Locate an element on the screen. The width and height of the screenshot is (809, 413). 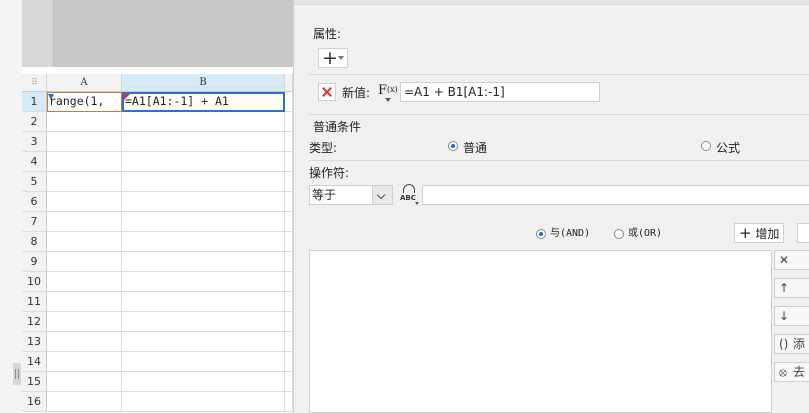
type-normal-radio is located at coordinates (453, 146).